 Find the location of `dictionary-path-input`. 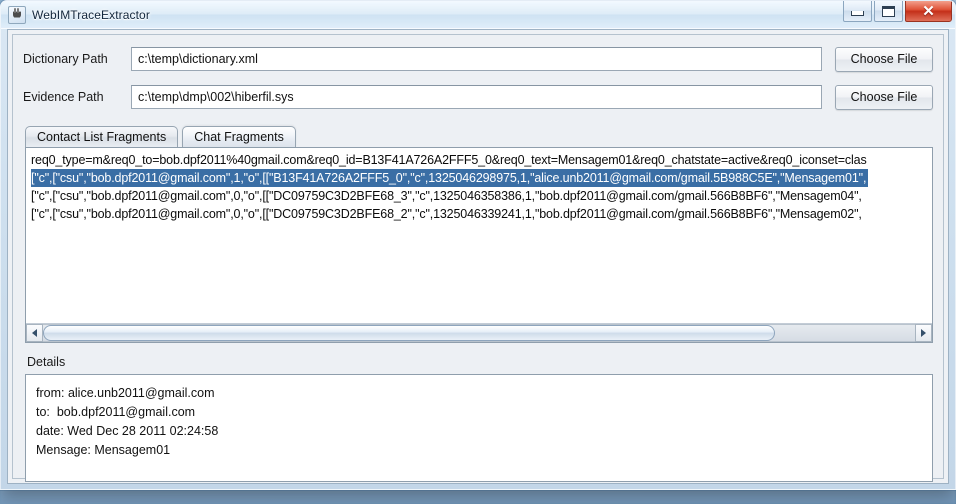

dictionary-path-input is located at coordinates (476, 59).